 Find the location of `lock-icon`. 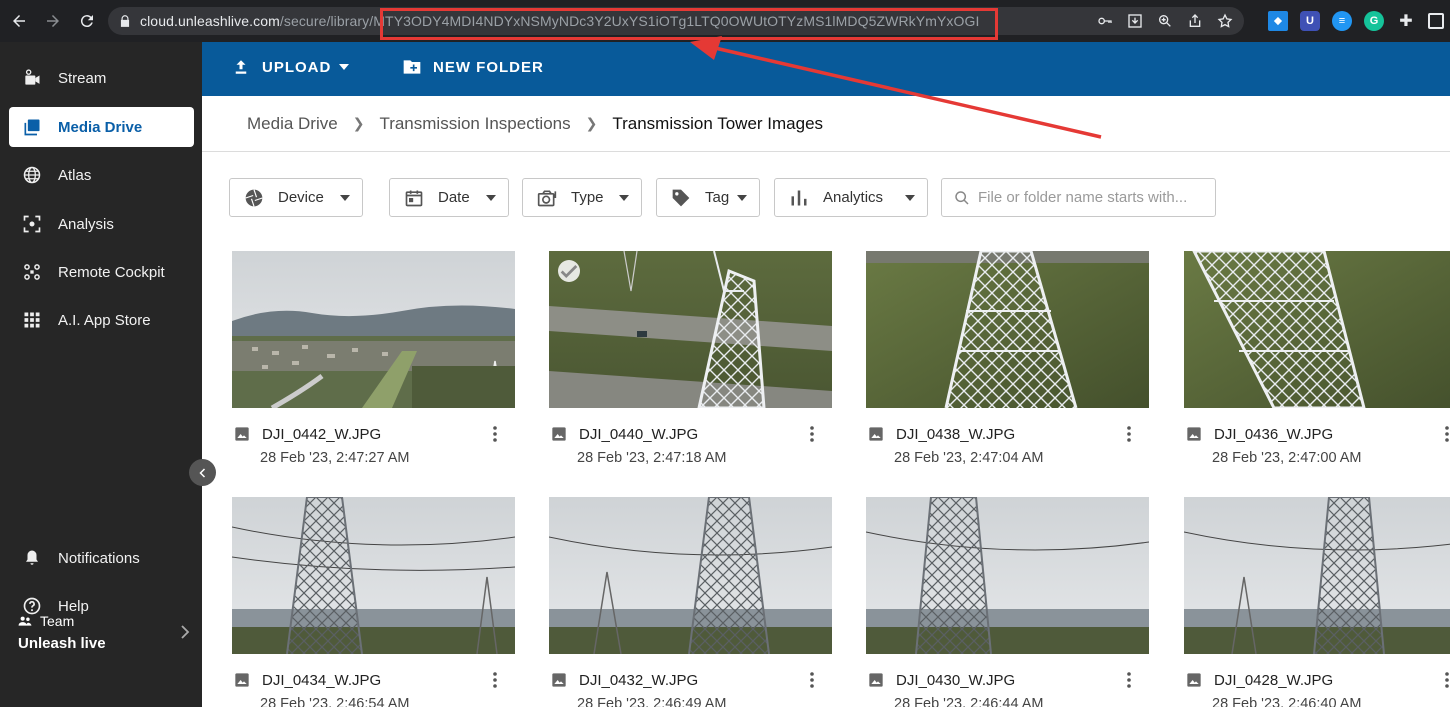

lock-icon is located at coordinates (125, 21).